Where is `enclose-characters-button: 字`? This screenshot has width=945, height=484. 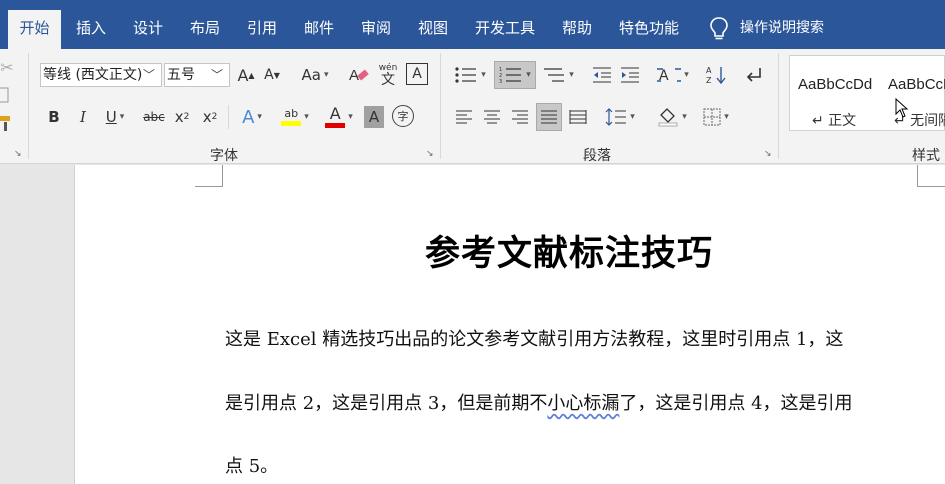 enclose-characters-button: 字 is located at coordinates (403, 116).